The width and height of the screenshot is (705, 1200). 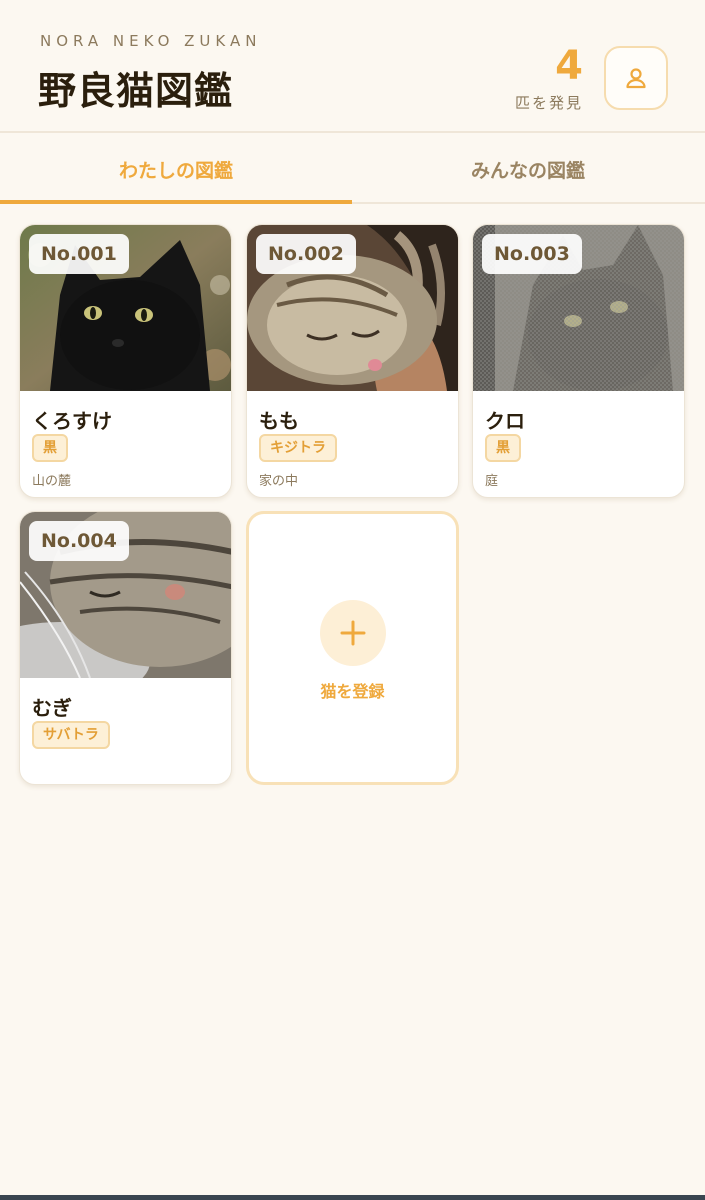 I want to click on cat-name: もも, so click(x=279, y=421).